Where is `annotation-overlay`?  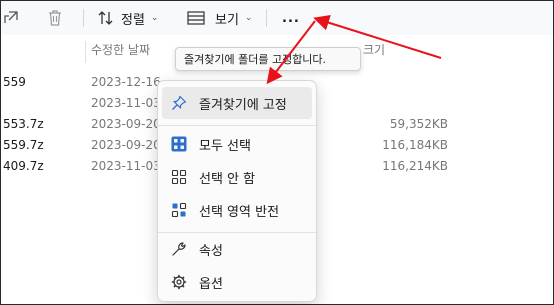
annotation-overlay is located at coordinates (354, 49).